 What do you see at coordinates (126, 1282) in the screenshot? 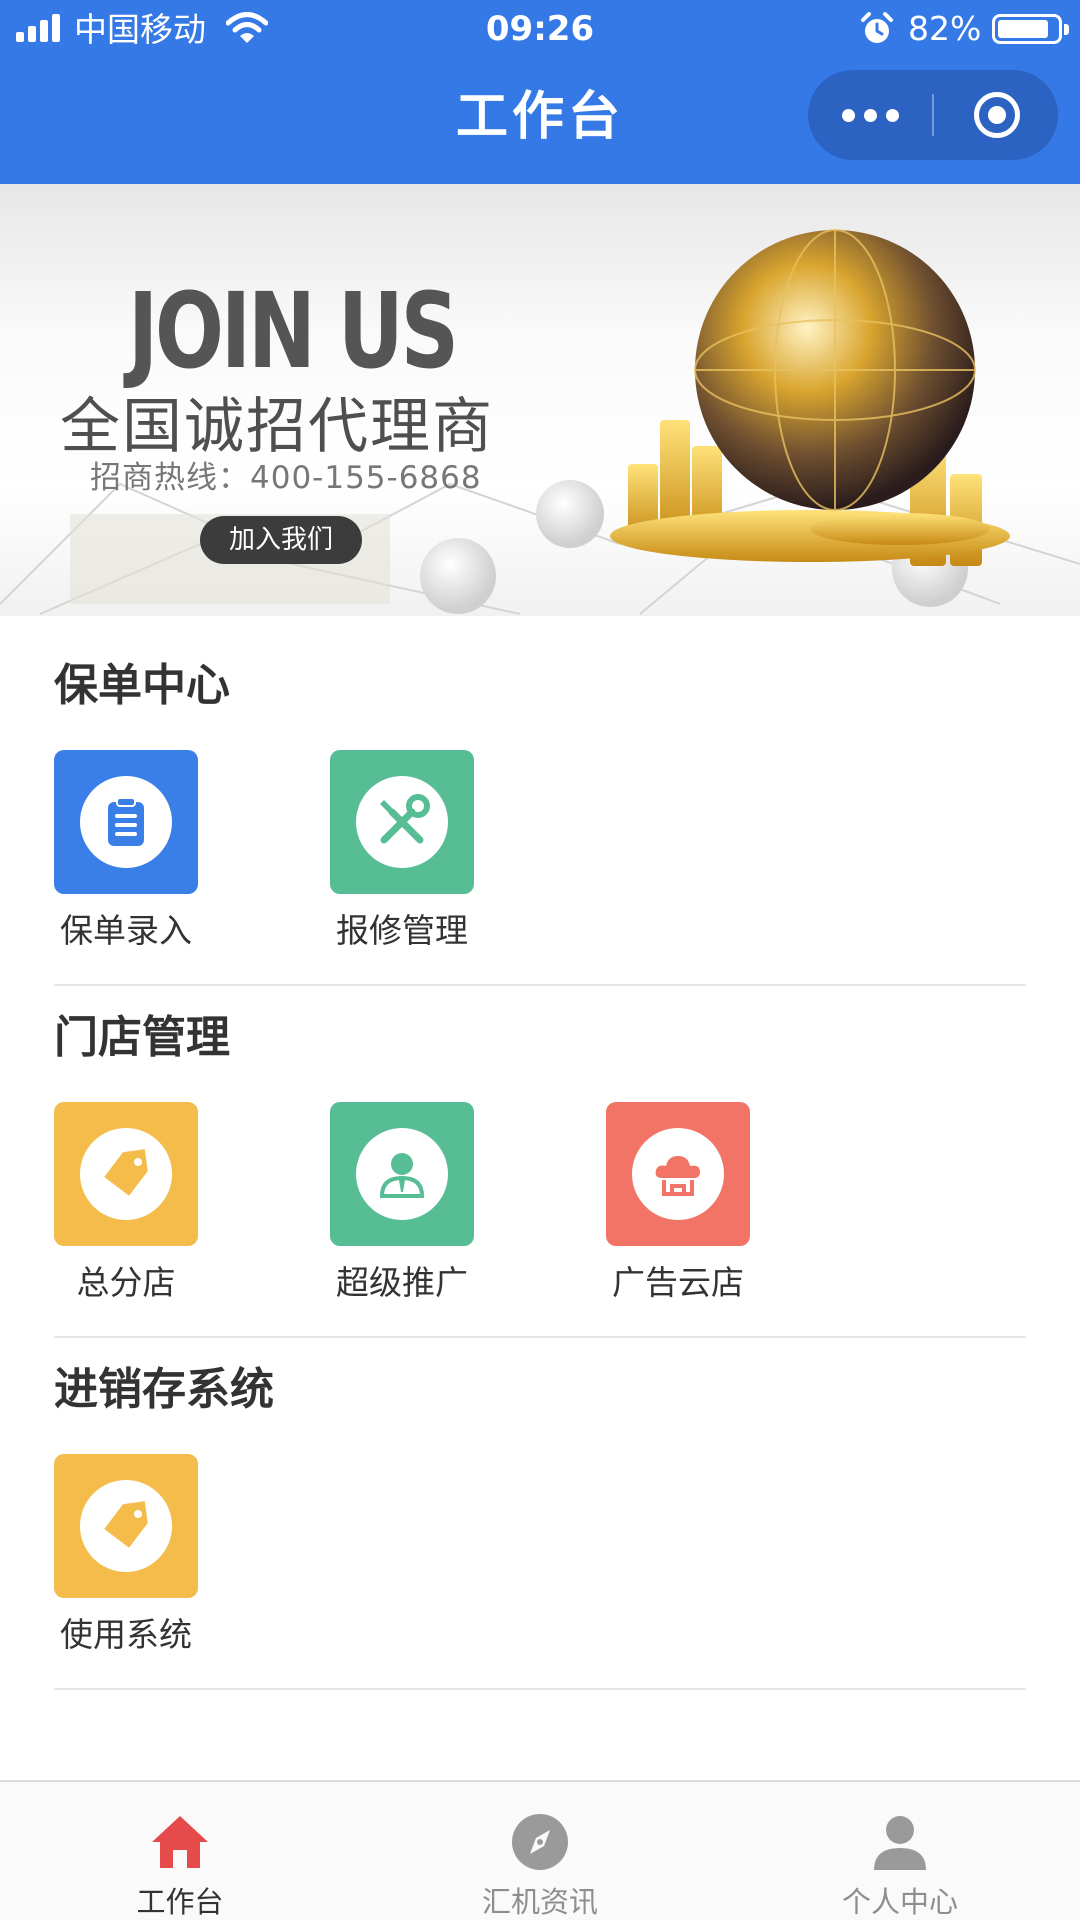
I see `tile-label: 总分店` at bounding box center [126, 1282].